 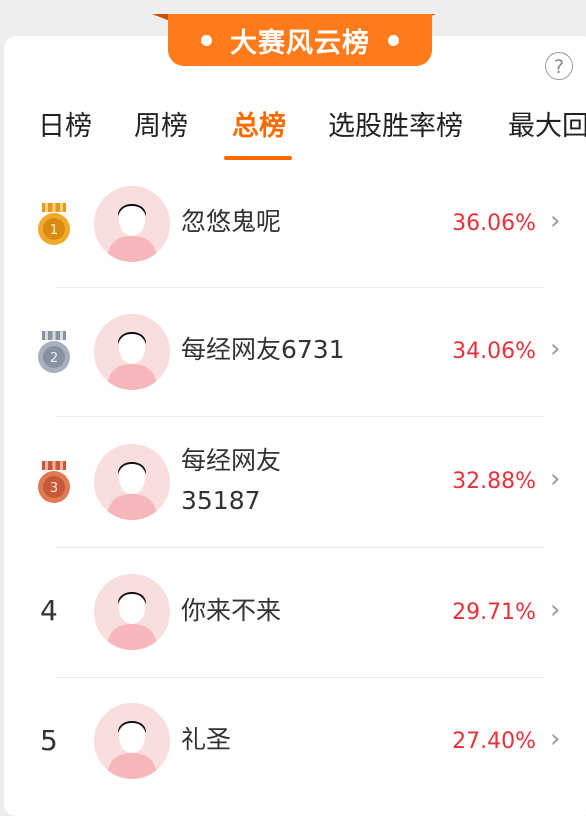 What do you see at coordinates (494, 612) in the screenshot?
I see `win-rate: 29.71%` at bounding box center [494, 612].